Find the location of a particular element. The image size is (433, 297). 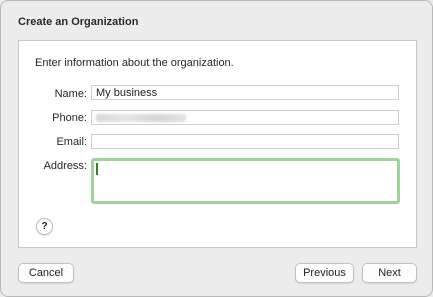

help-button: ? is located at coordinates (44, 226).